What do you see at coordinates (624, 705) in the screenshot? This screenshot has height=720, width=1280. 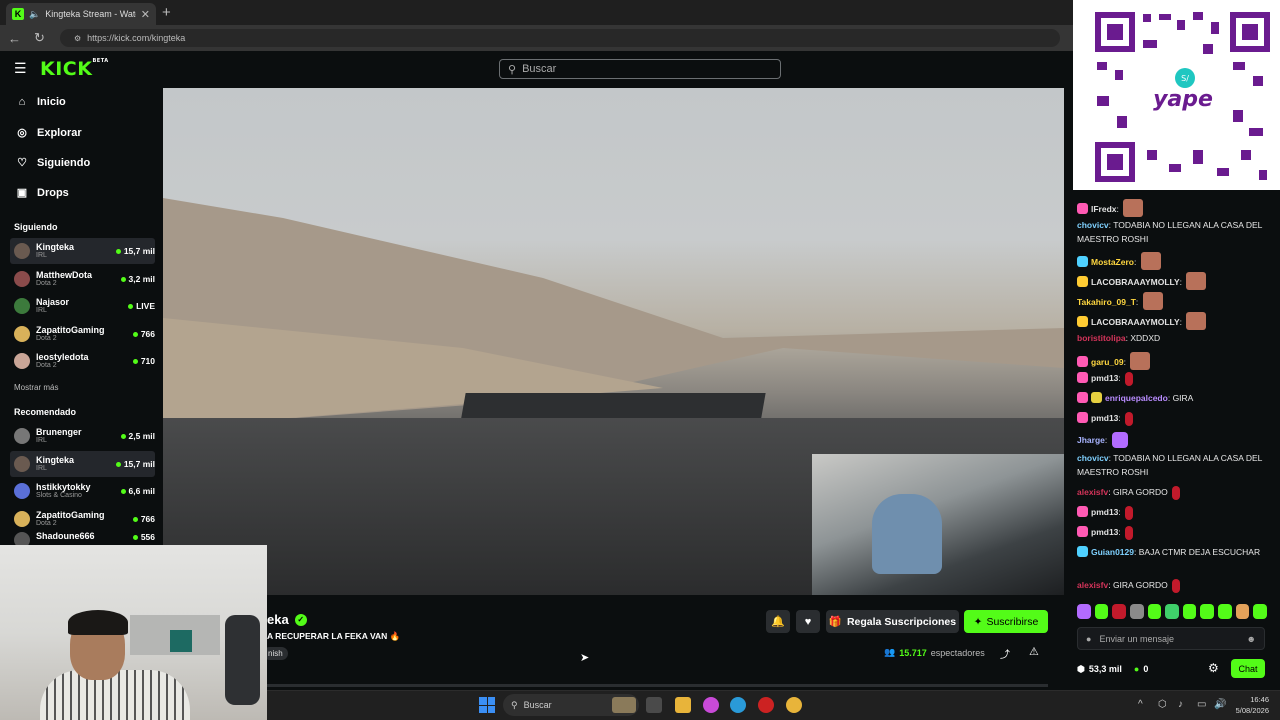 I see `news-widget-icon` at bounding box center [624, 705].